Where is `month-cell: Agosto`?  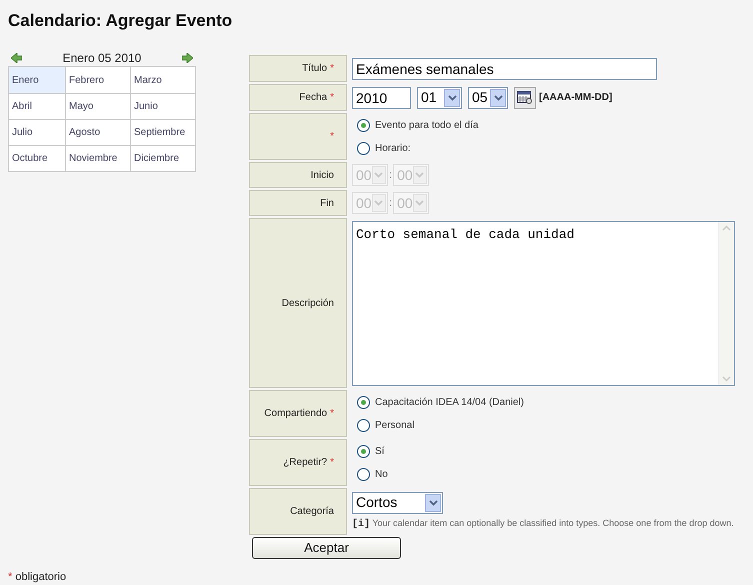
month-cell: Agosto is located at coordinates (97, 132).